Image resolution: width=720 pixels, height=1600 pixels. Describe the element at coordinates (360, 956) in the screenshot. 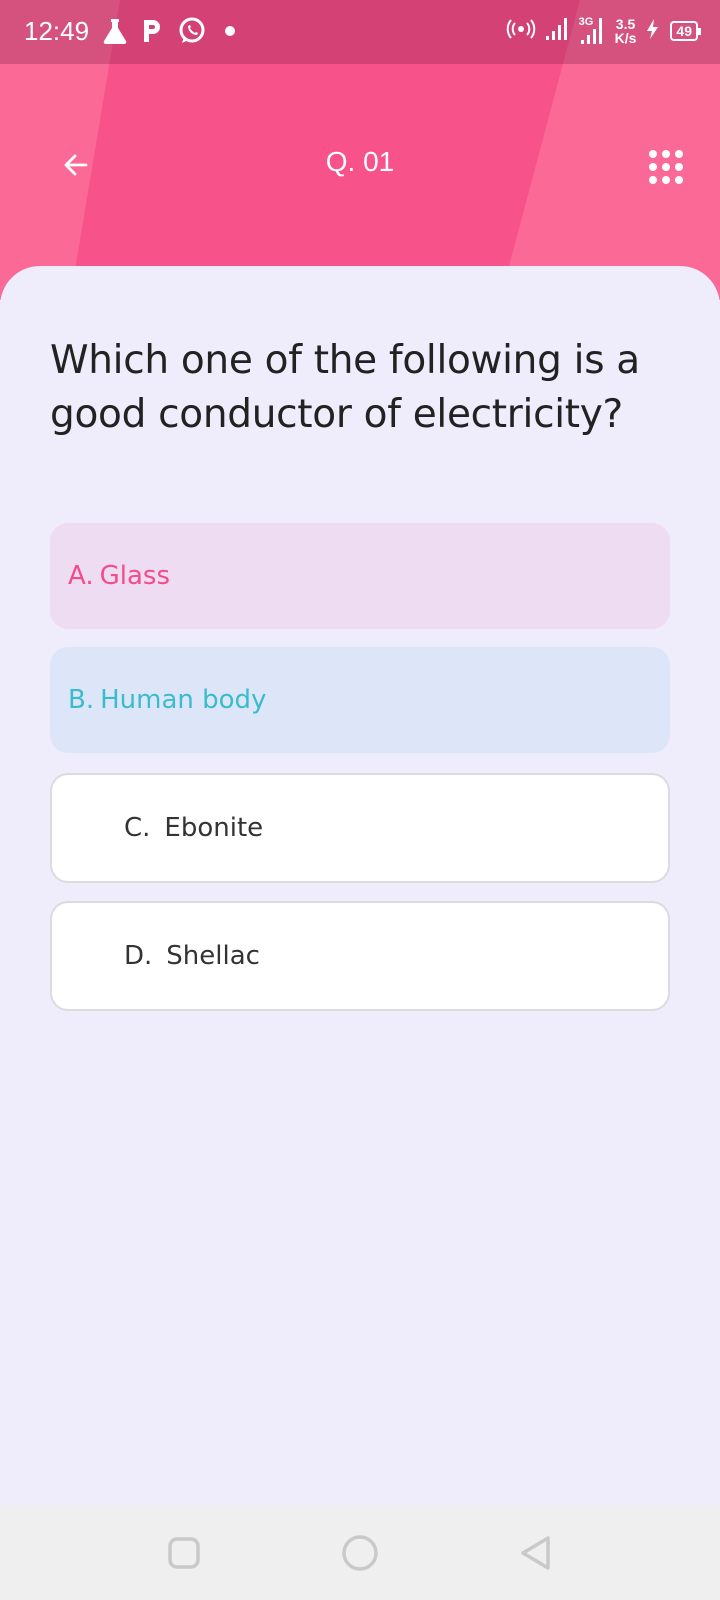

I see `option-d: D. Shellac` at that location.